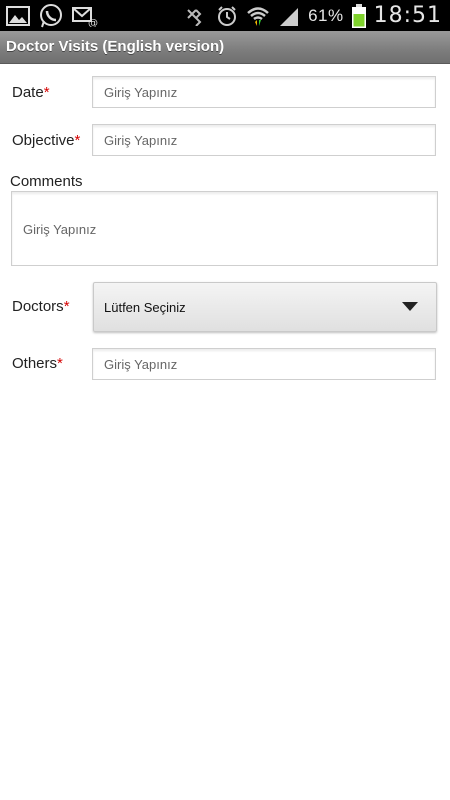  I want to click on others-field: Giriş Yapınız, so click(264, 364).